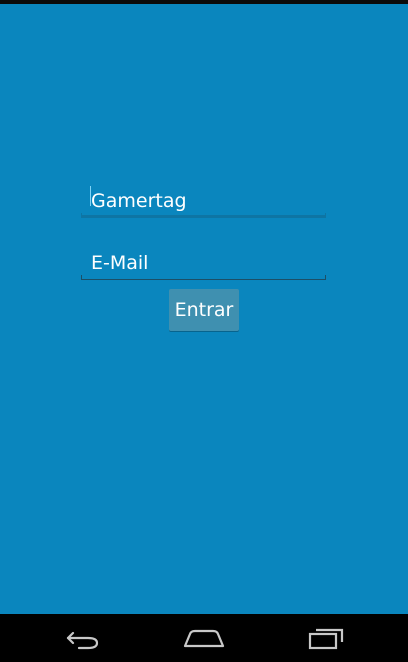 This screenshot has width=408, height=662. I want to click on recent-apps-button, so click(326, 638).